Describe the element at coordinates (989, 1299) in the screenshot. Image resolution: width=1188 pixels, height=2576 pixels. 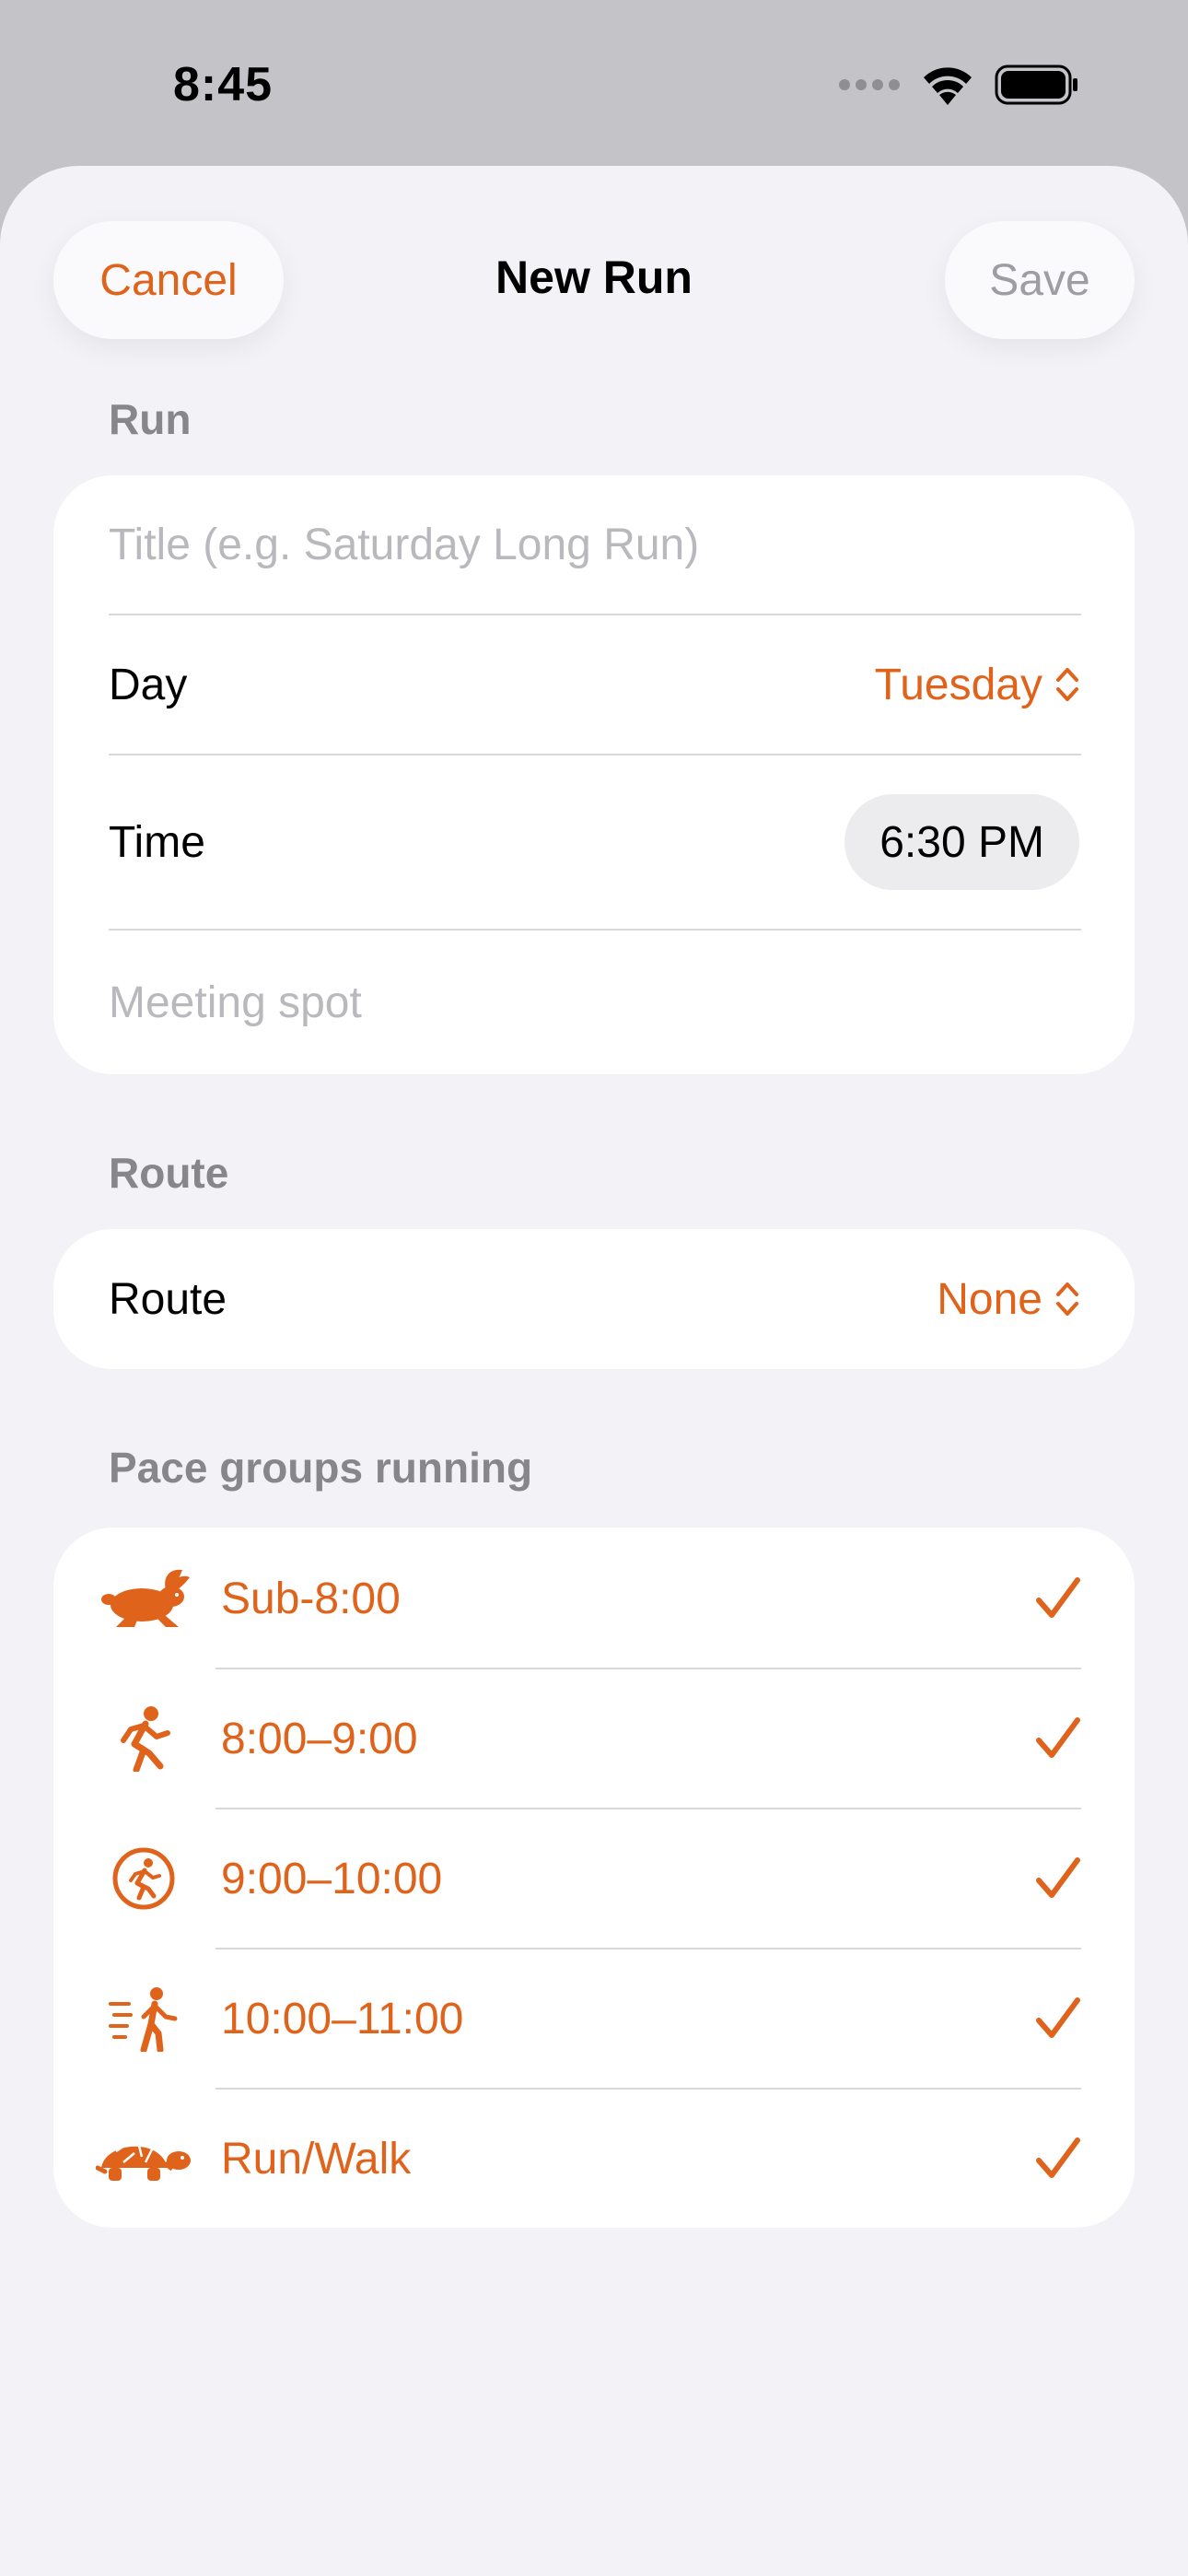
I see `route-value: None` at that location.